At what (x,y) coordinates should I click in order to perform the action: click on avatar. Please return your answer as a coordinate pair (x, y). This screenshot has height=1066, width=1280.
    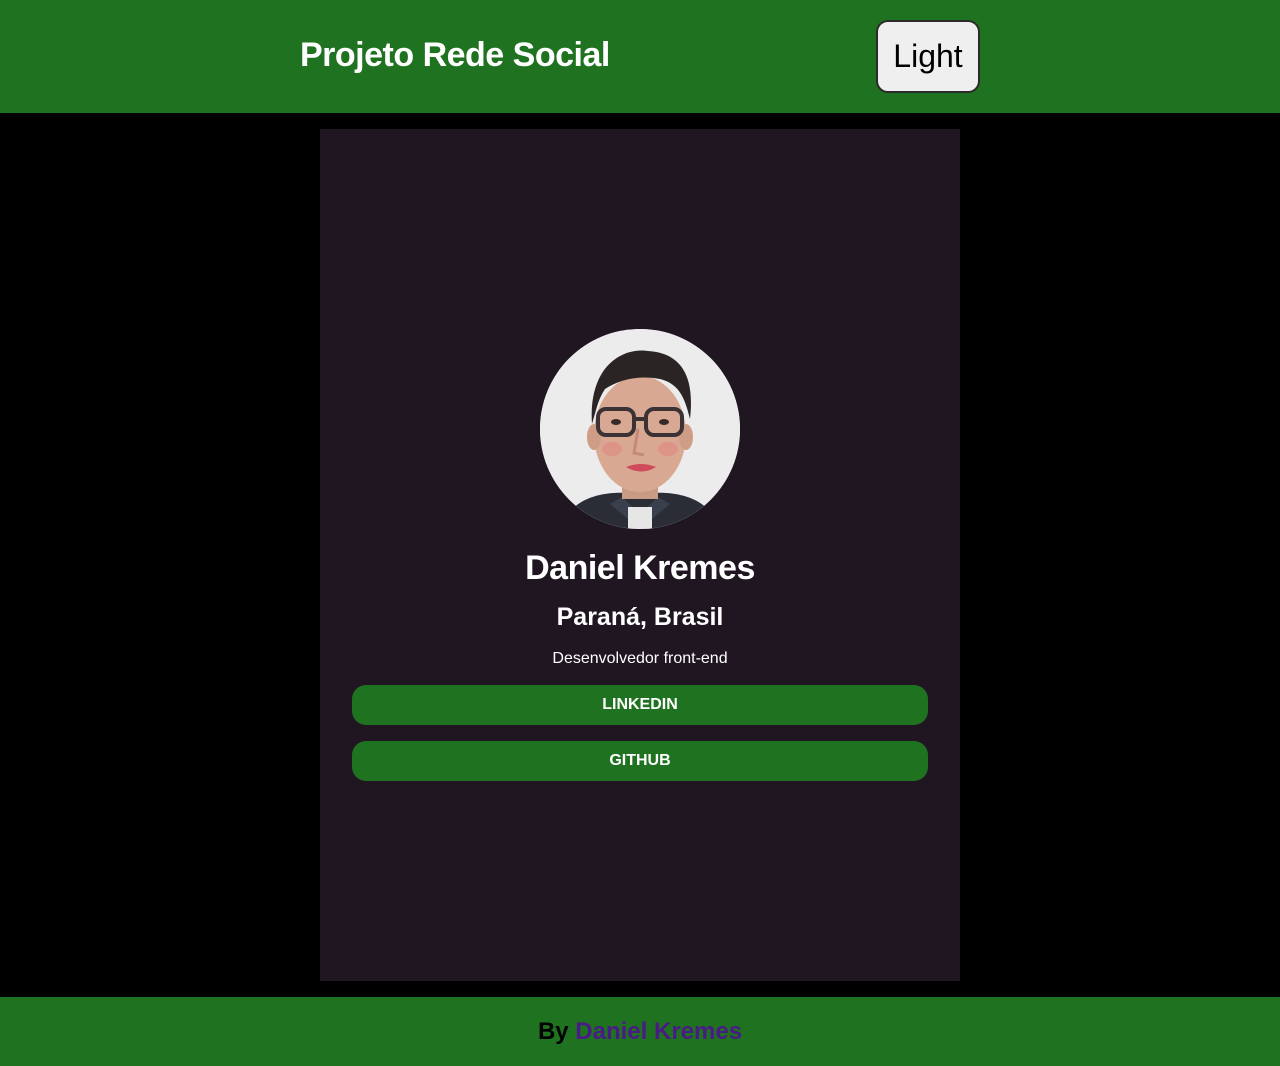
    Looking at the image, I should click on (640, 429).